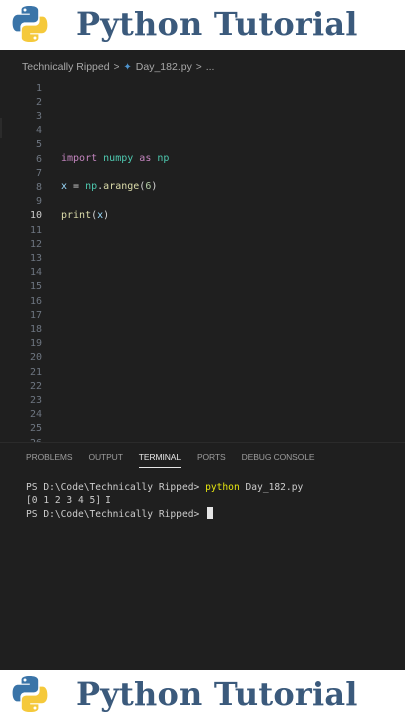 This screenshot has height=720, width=405. What do you see at coordinates (145, 158) in the screenshot?
I see `keyword-as: as` at bounding box center [145, 158].